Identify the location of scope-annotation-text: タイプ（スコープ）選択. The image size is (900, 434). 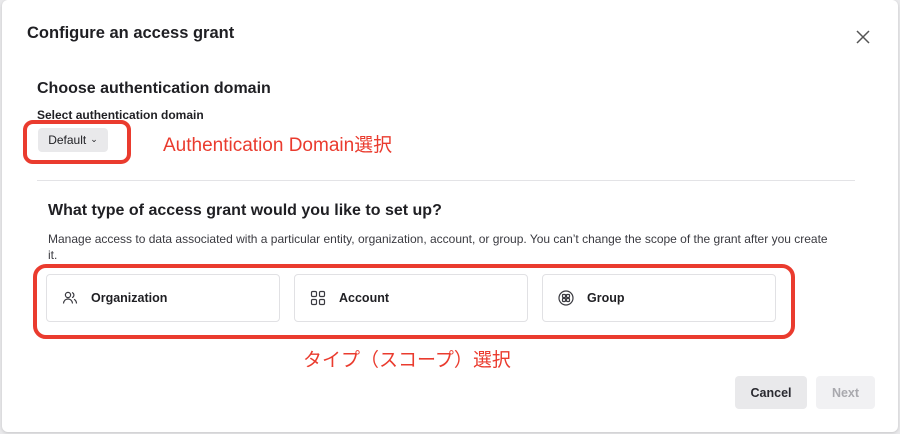
(407, 360).